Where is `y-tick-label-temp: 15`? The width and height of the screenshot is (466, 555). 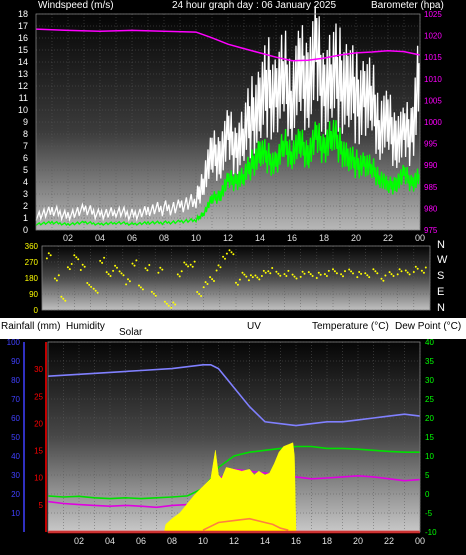 y-tick-label-temp: 15 is located at coordinates (429, 437).